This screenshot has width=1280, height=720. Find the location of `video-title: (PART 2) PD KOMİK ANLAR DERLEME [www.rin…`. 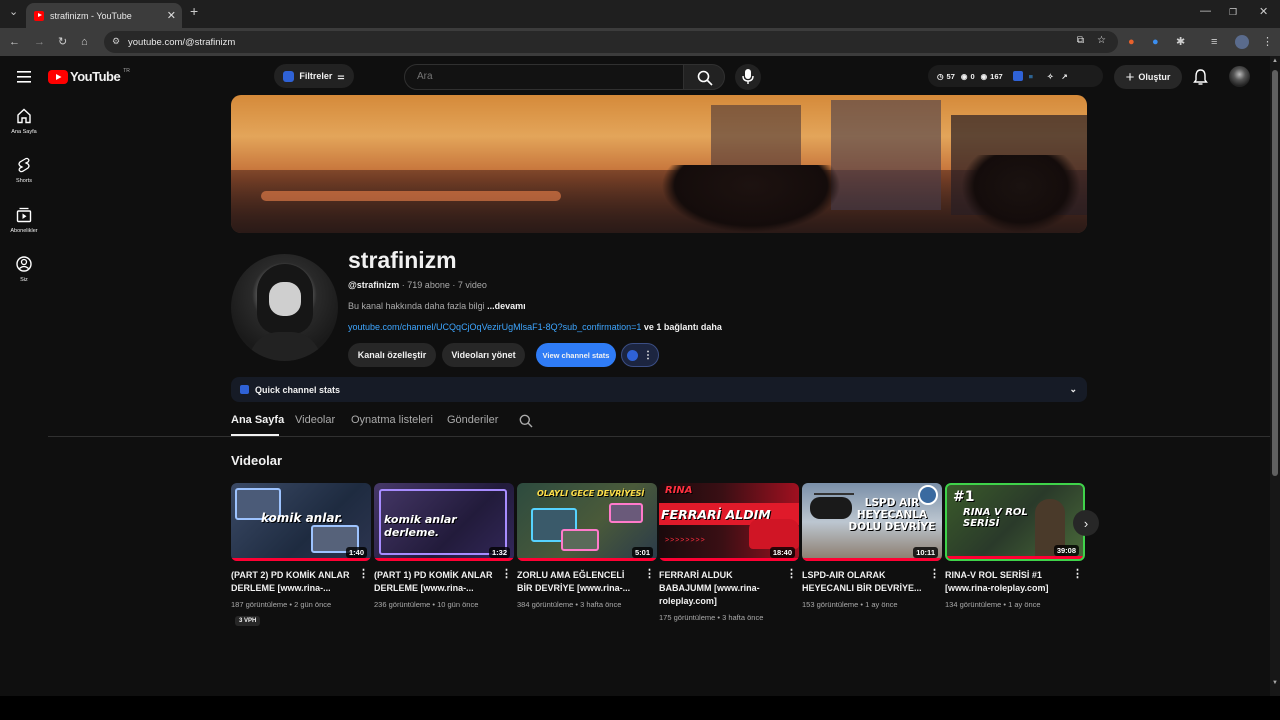

video-title: (PART 2) PD KOMİK ANLAR DERLEME [www.rin… is located at coordinates (293, 582).